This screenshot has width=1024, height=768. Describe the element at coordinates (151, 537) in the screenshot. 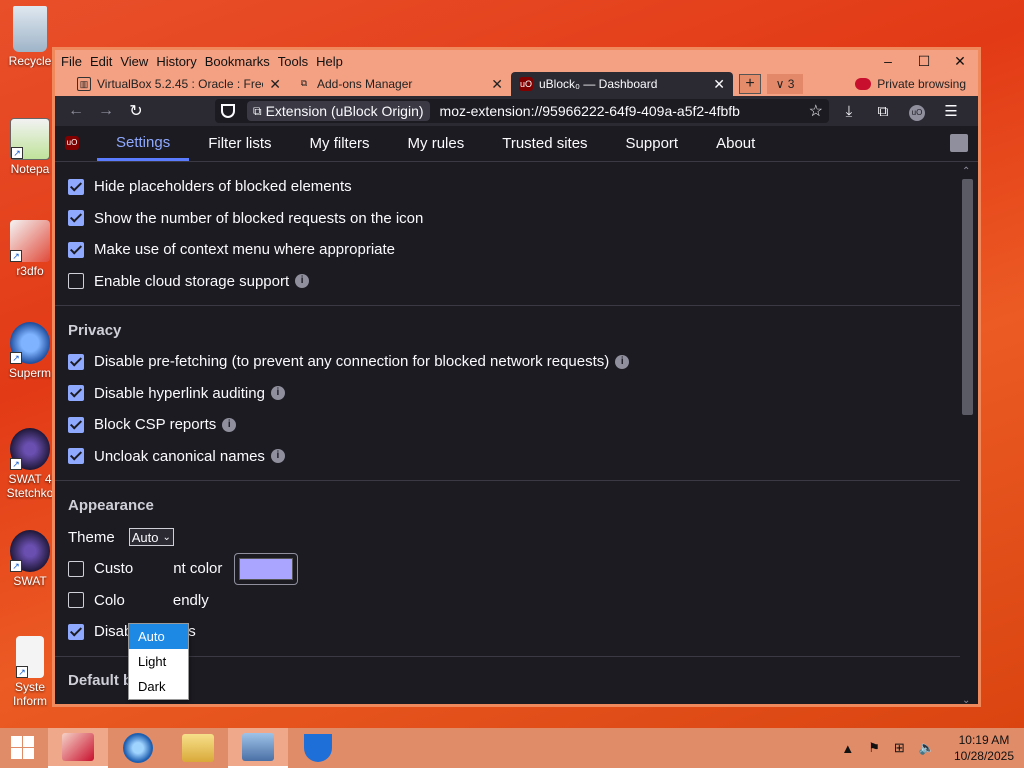

I see `theme-select: Auto ⌄` at that location.